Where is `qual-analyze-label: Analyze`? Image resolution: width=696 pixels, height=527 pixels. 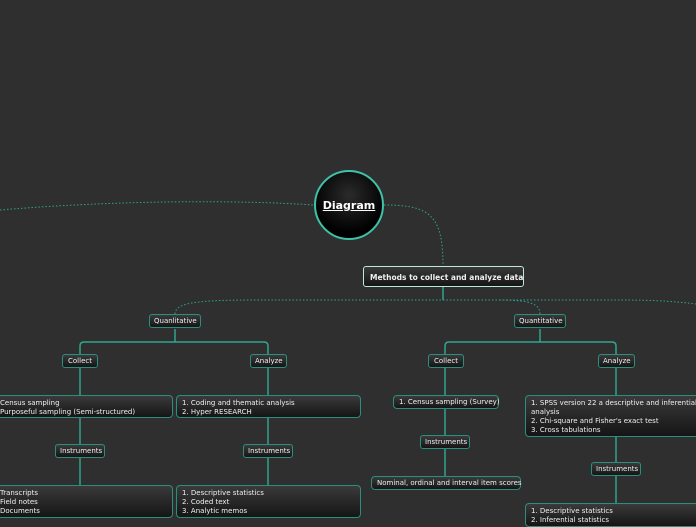
qual-analyze-label: Analyze is located at coordinates (269, 361).